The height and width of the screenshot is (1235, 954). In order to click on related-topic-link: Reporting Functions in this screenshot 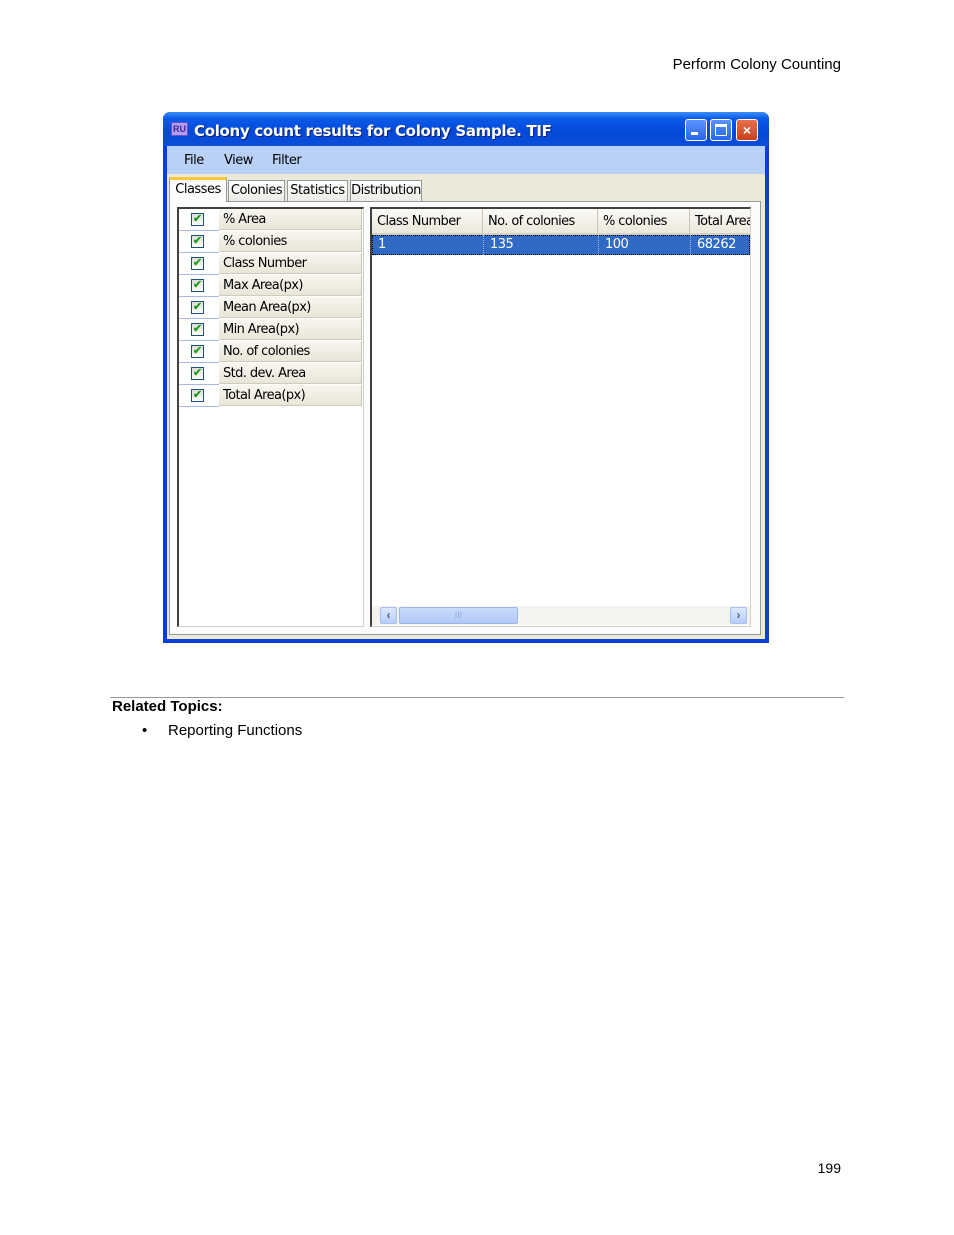, I will do `click(235, 730)`.